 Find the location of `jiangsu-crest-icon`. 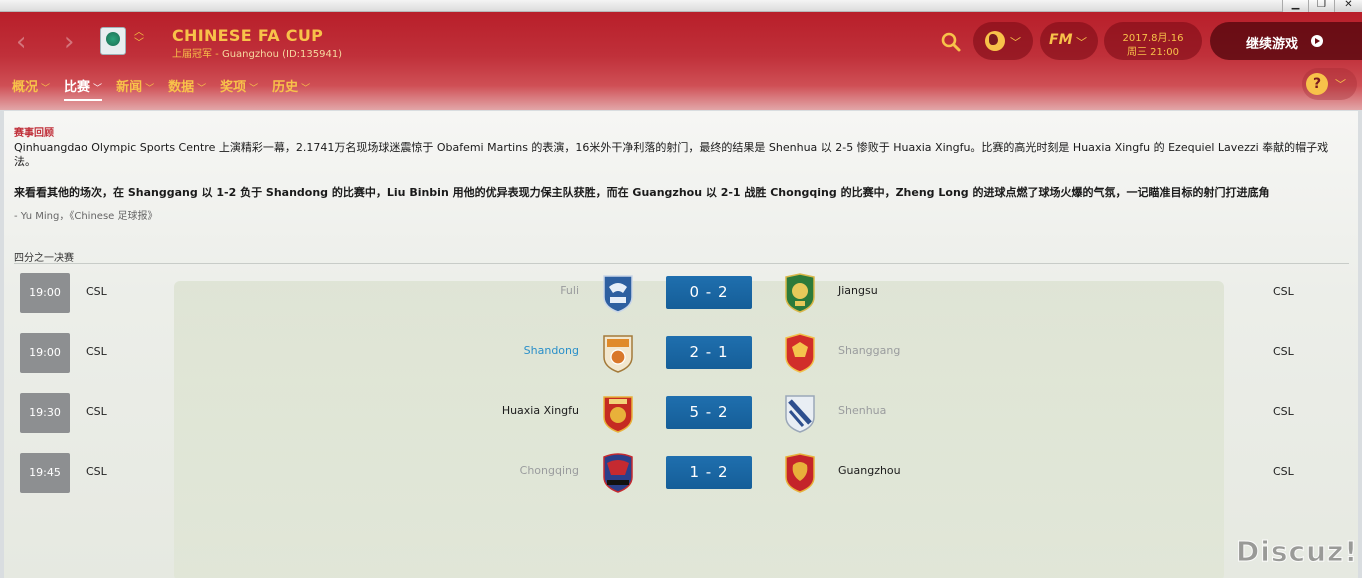

jiangsu-crest-icon is located at coordinates (800, 293).